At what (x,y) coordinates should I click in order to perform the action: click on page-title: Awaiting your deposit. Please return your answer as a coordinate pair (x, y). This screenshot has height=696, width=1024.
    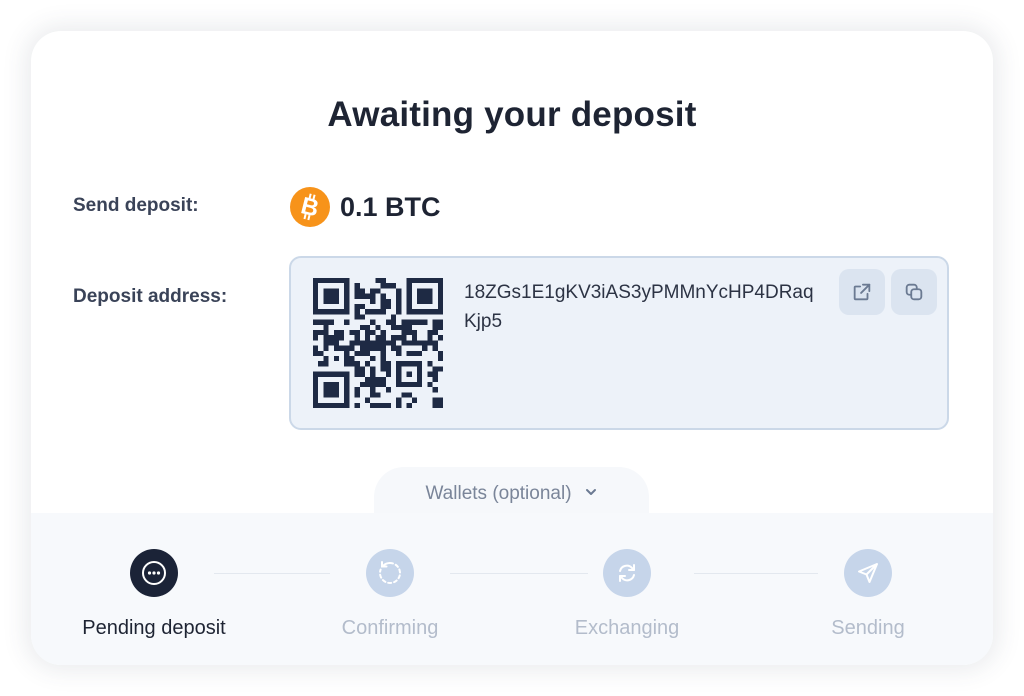
    Looking at the image, I should click on (512, 114).